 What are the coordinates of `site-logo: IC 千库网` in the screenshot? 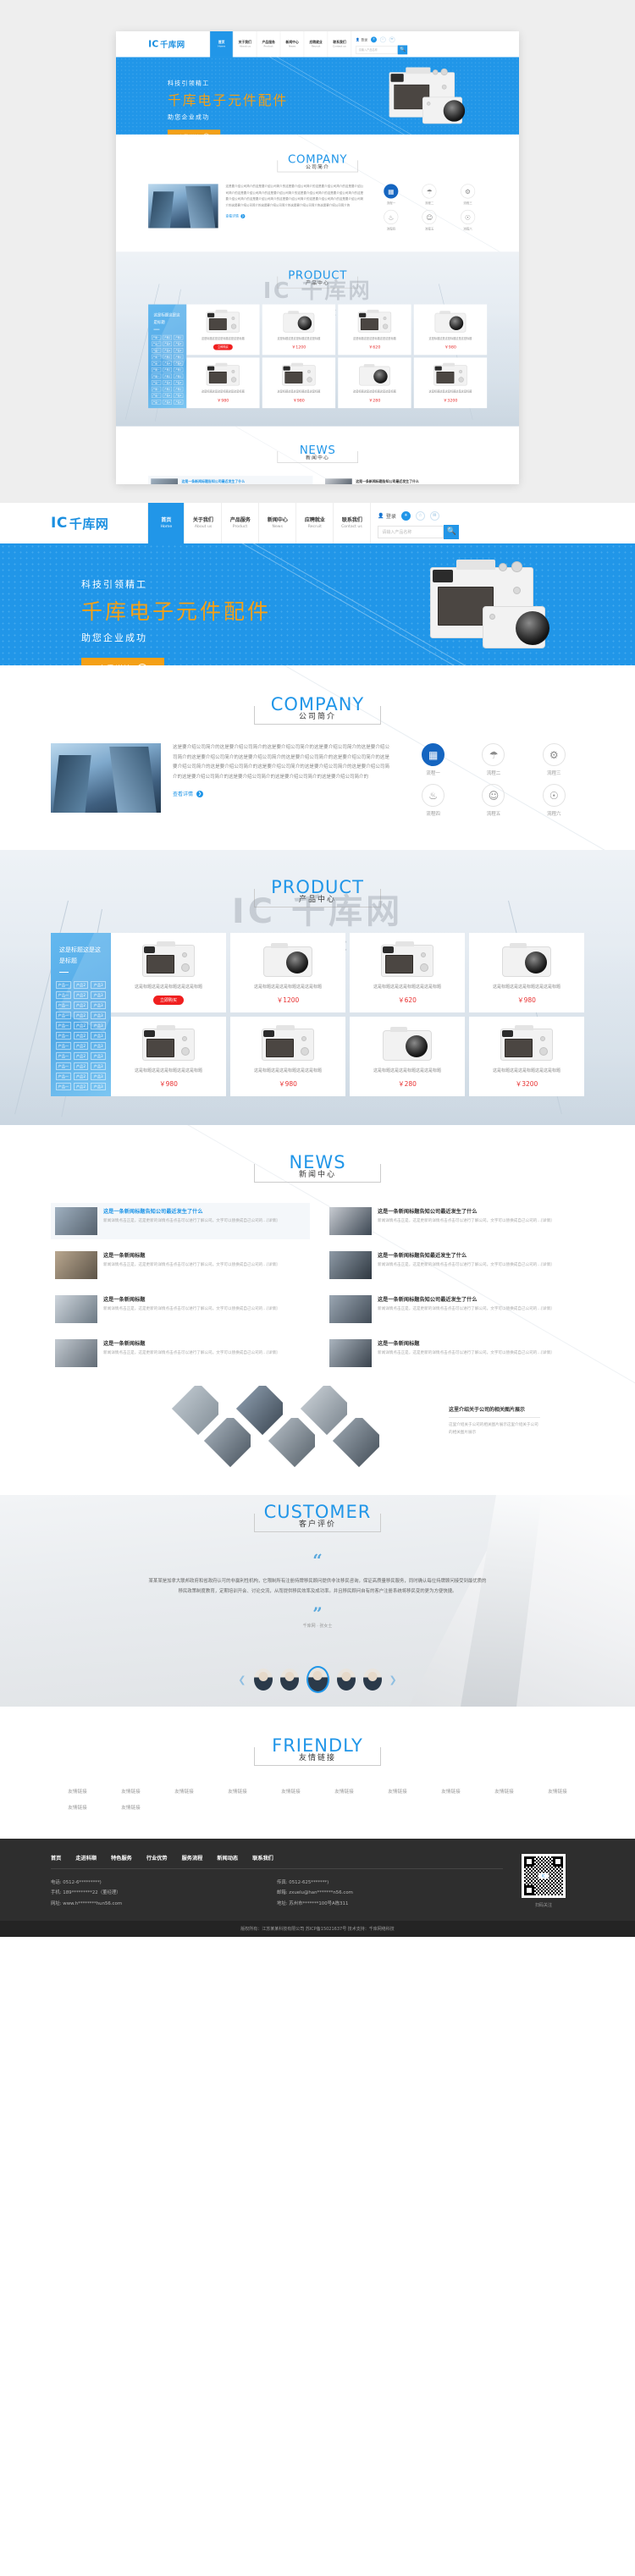 It's located at (79, 523).